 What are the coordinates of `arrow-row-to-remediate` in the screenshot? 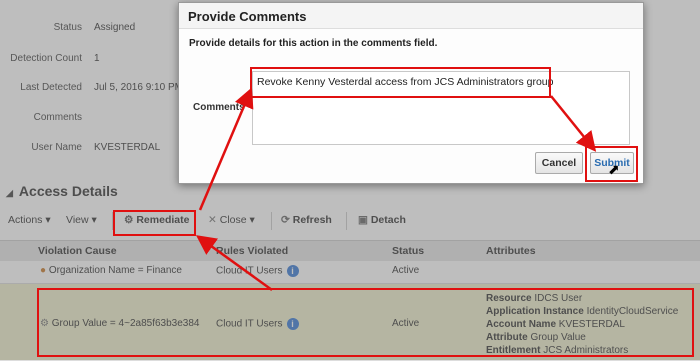 It's located at (234, 263).